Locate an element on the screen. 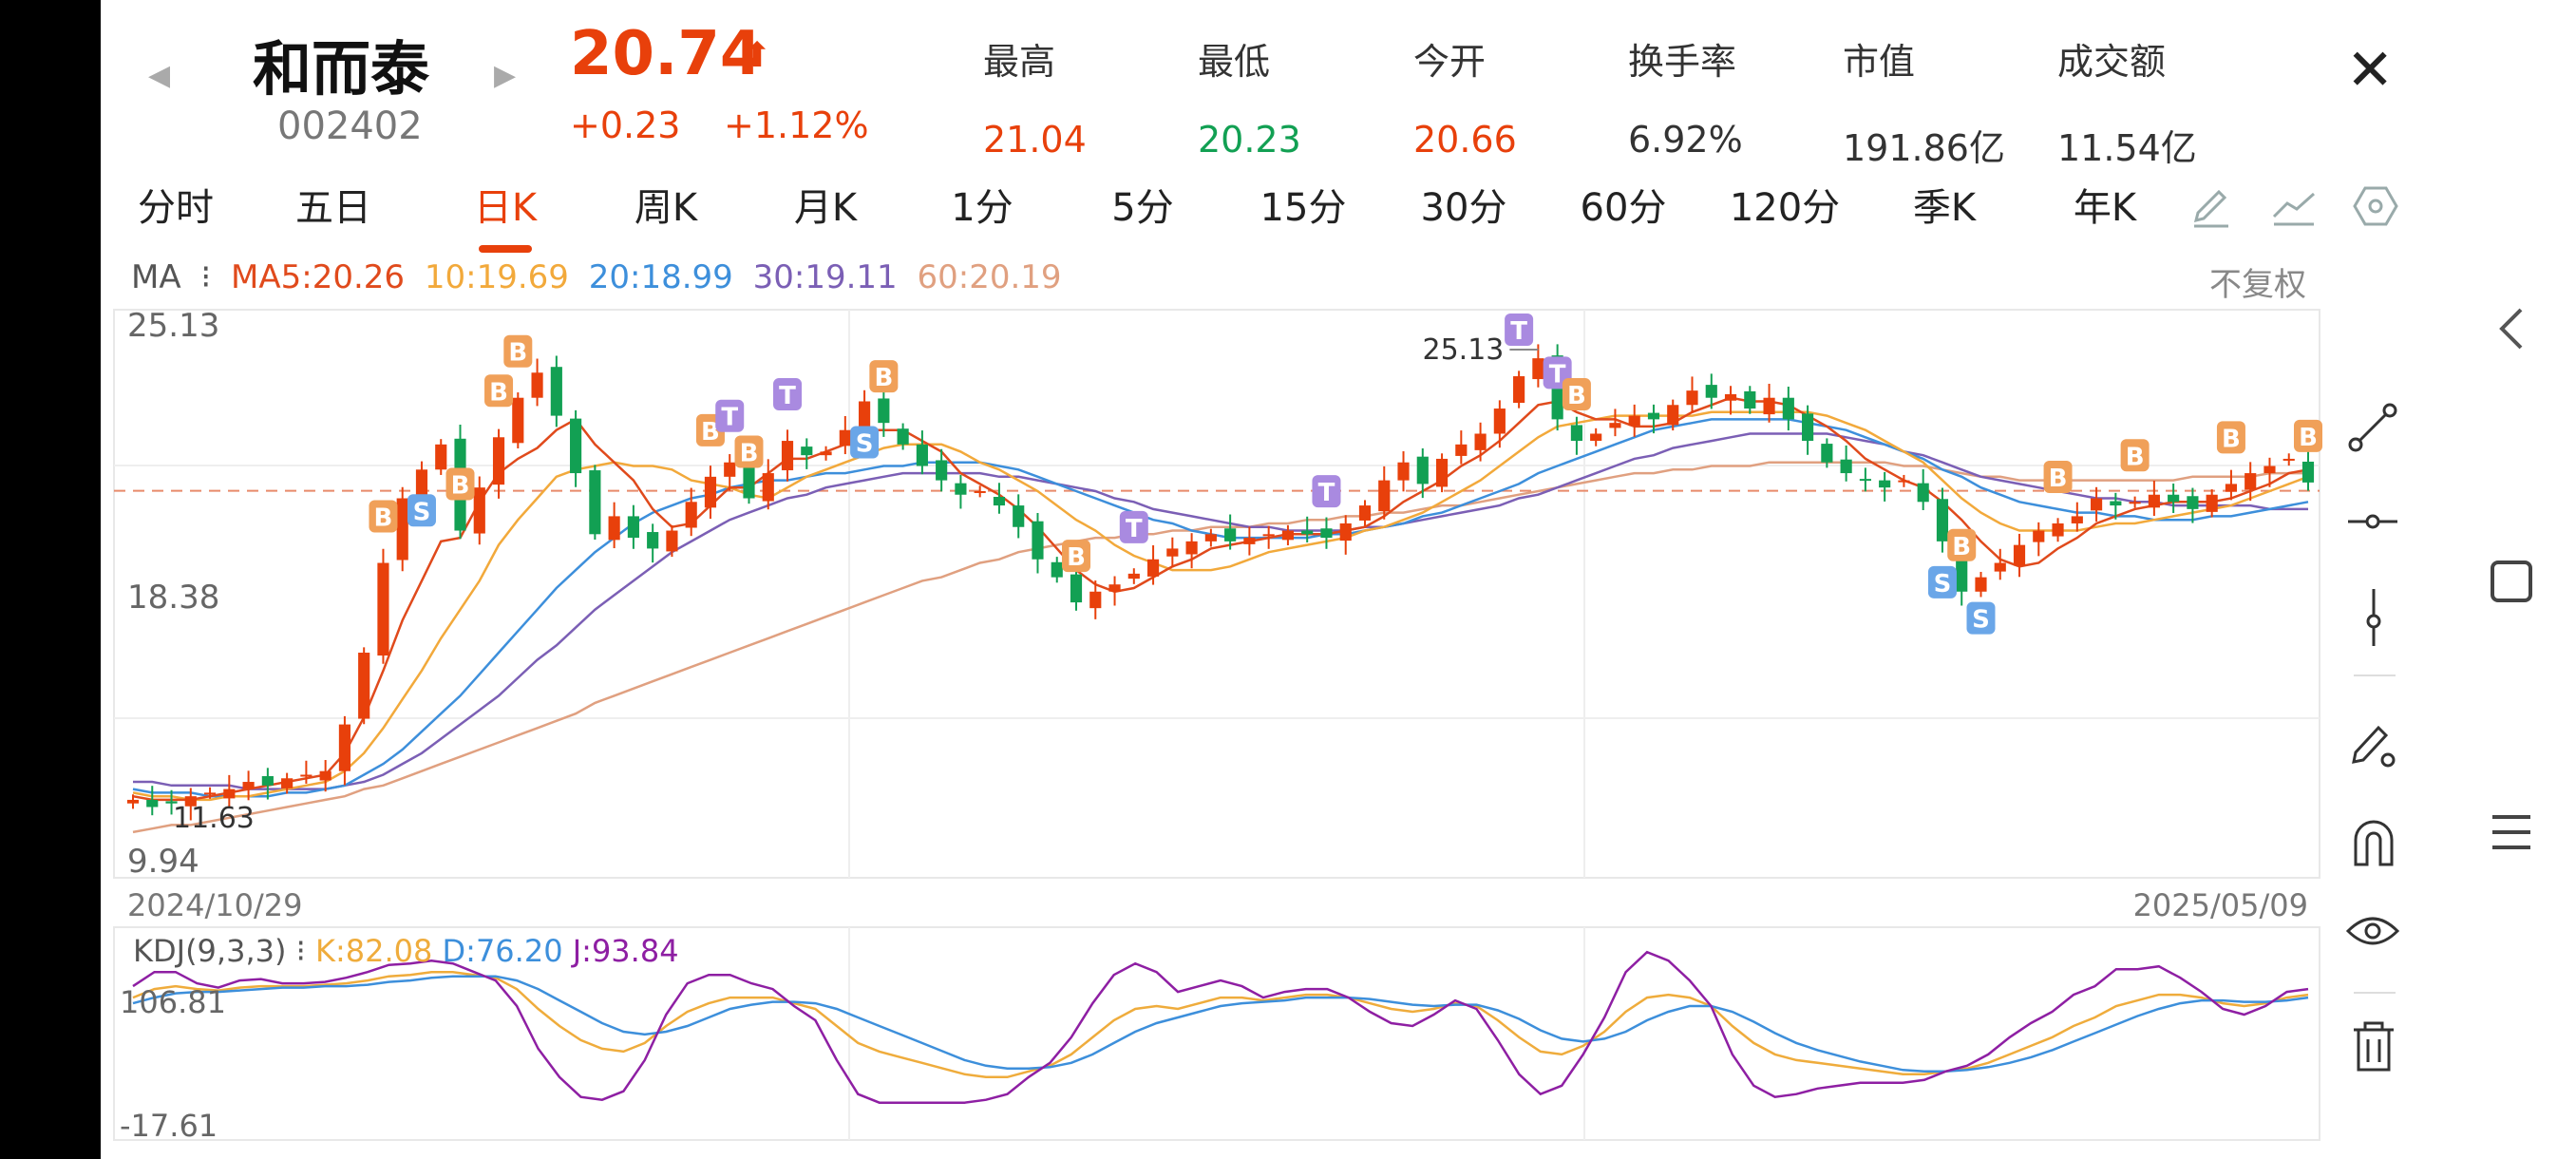 This screenshot has height=1159, width=2576. pen-icon is located at coordinates (2372, 742).